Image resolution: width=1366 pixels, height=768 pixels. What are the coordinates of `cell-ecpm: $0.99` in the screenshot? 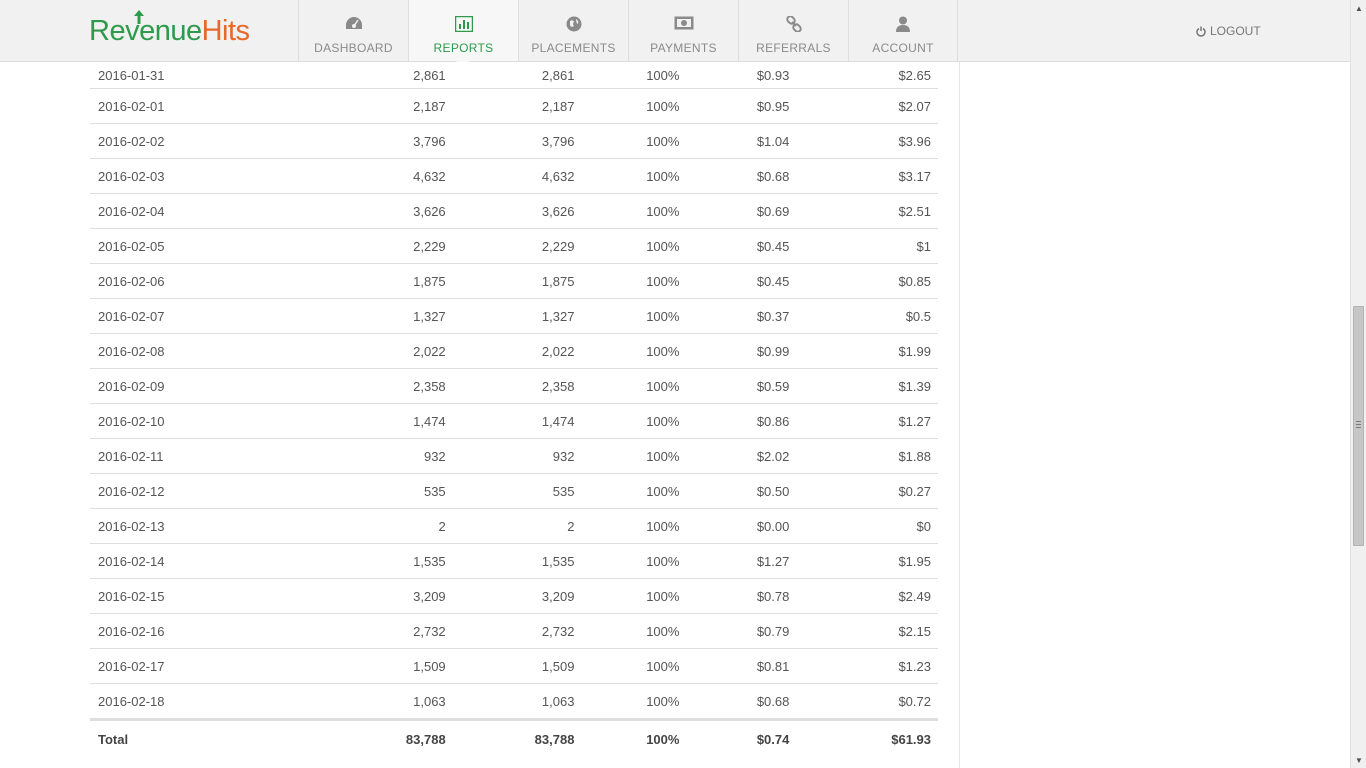 It's located at (734, 351).